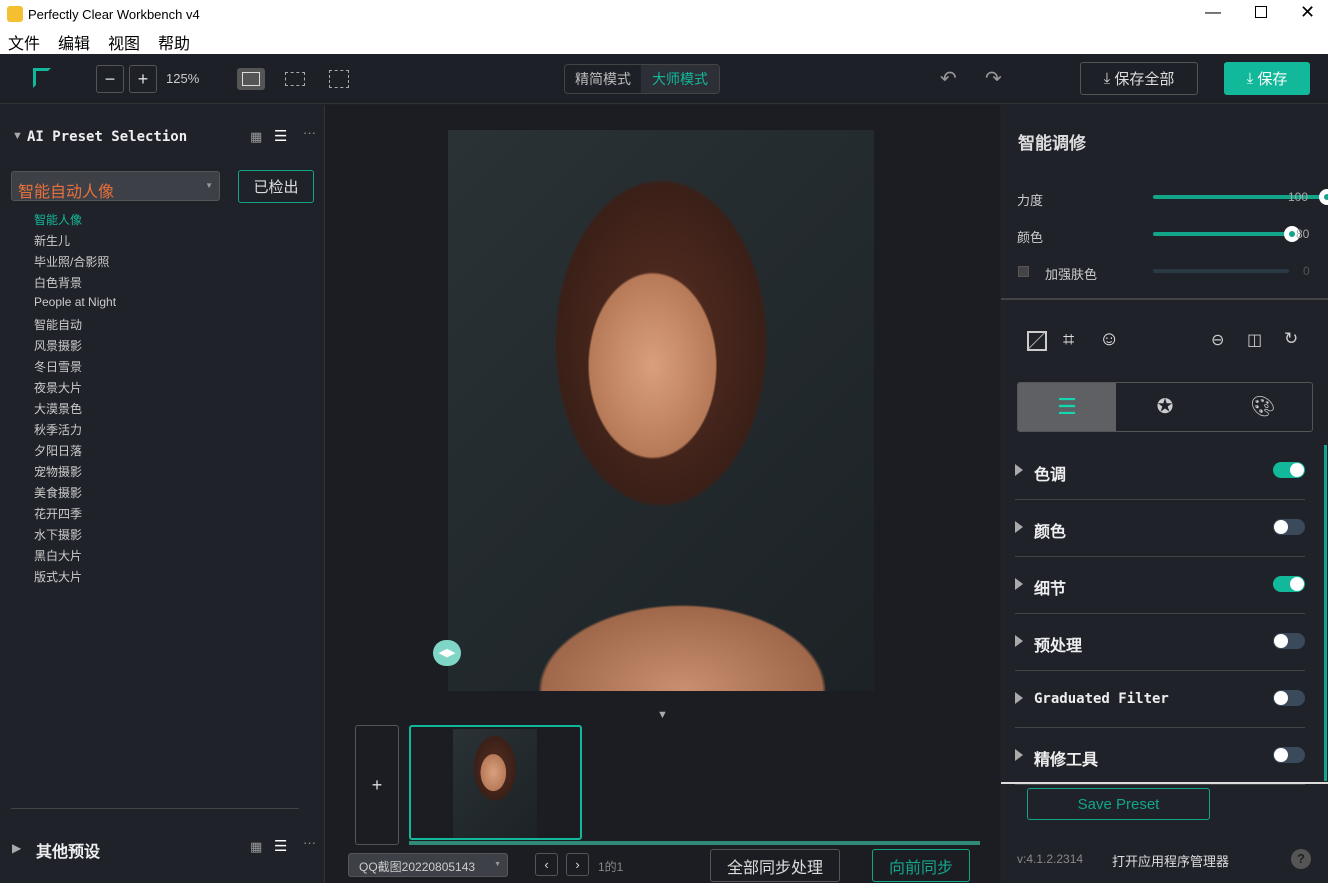  What do you see at coordinates (694, 843) in the screenshot?
I see `filmstrip-scrollbar` at bounding box center [694, 843].